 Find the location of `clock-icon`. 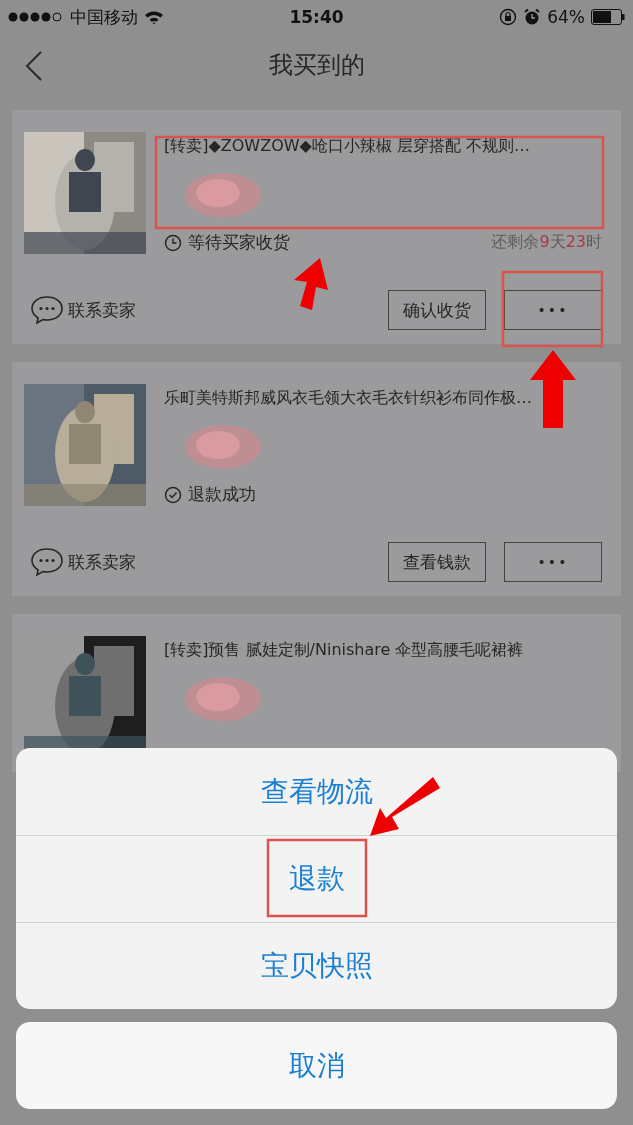

clock-icon is located at coordinates (173, 242).